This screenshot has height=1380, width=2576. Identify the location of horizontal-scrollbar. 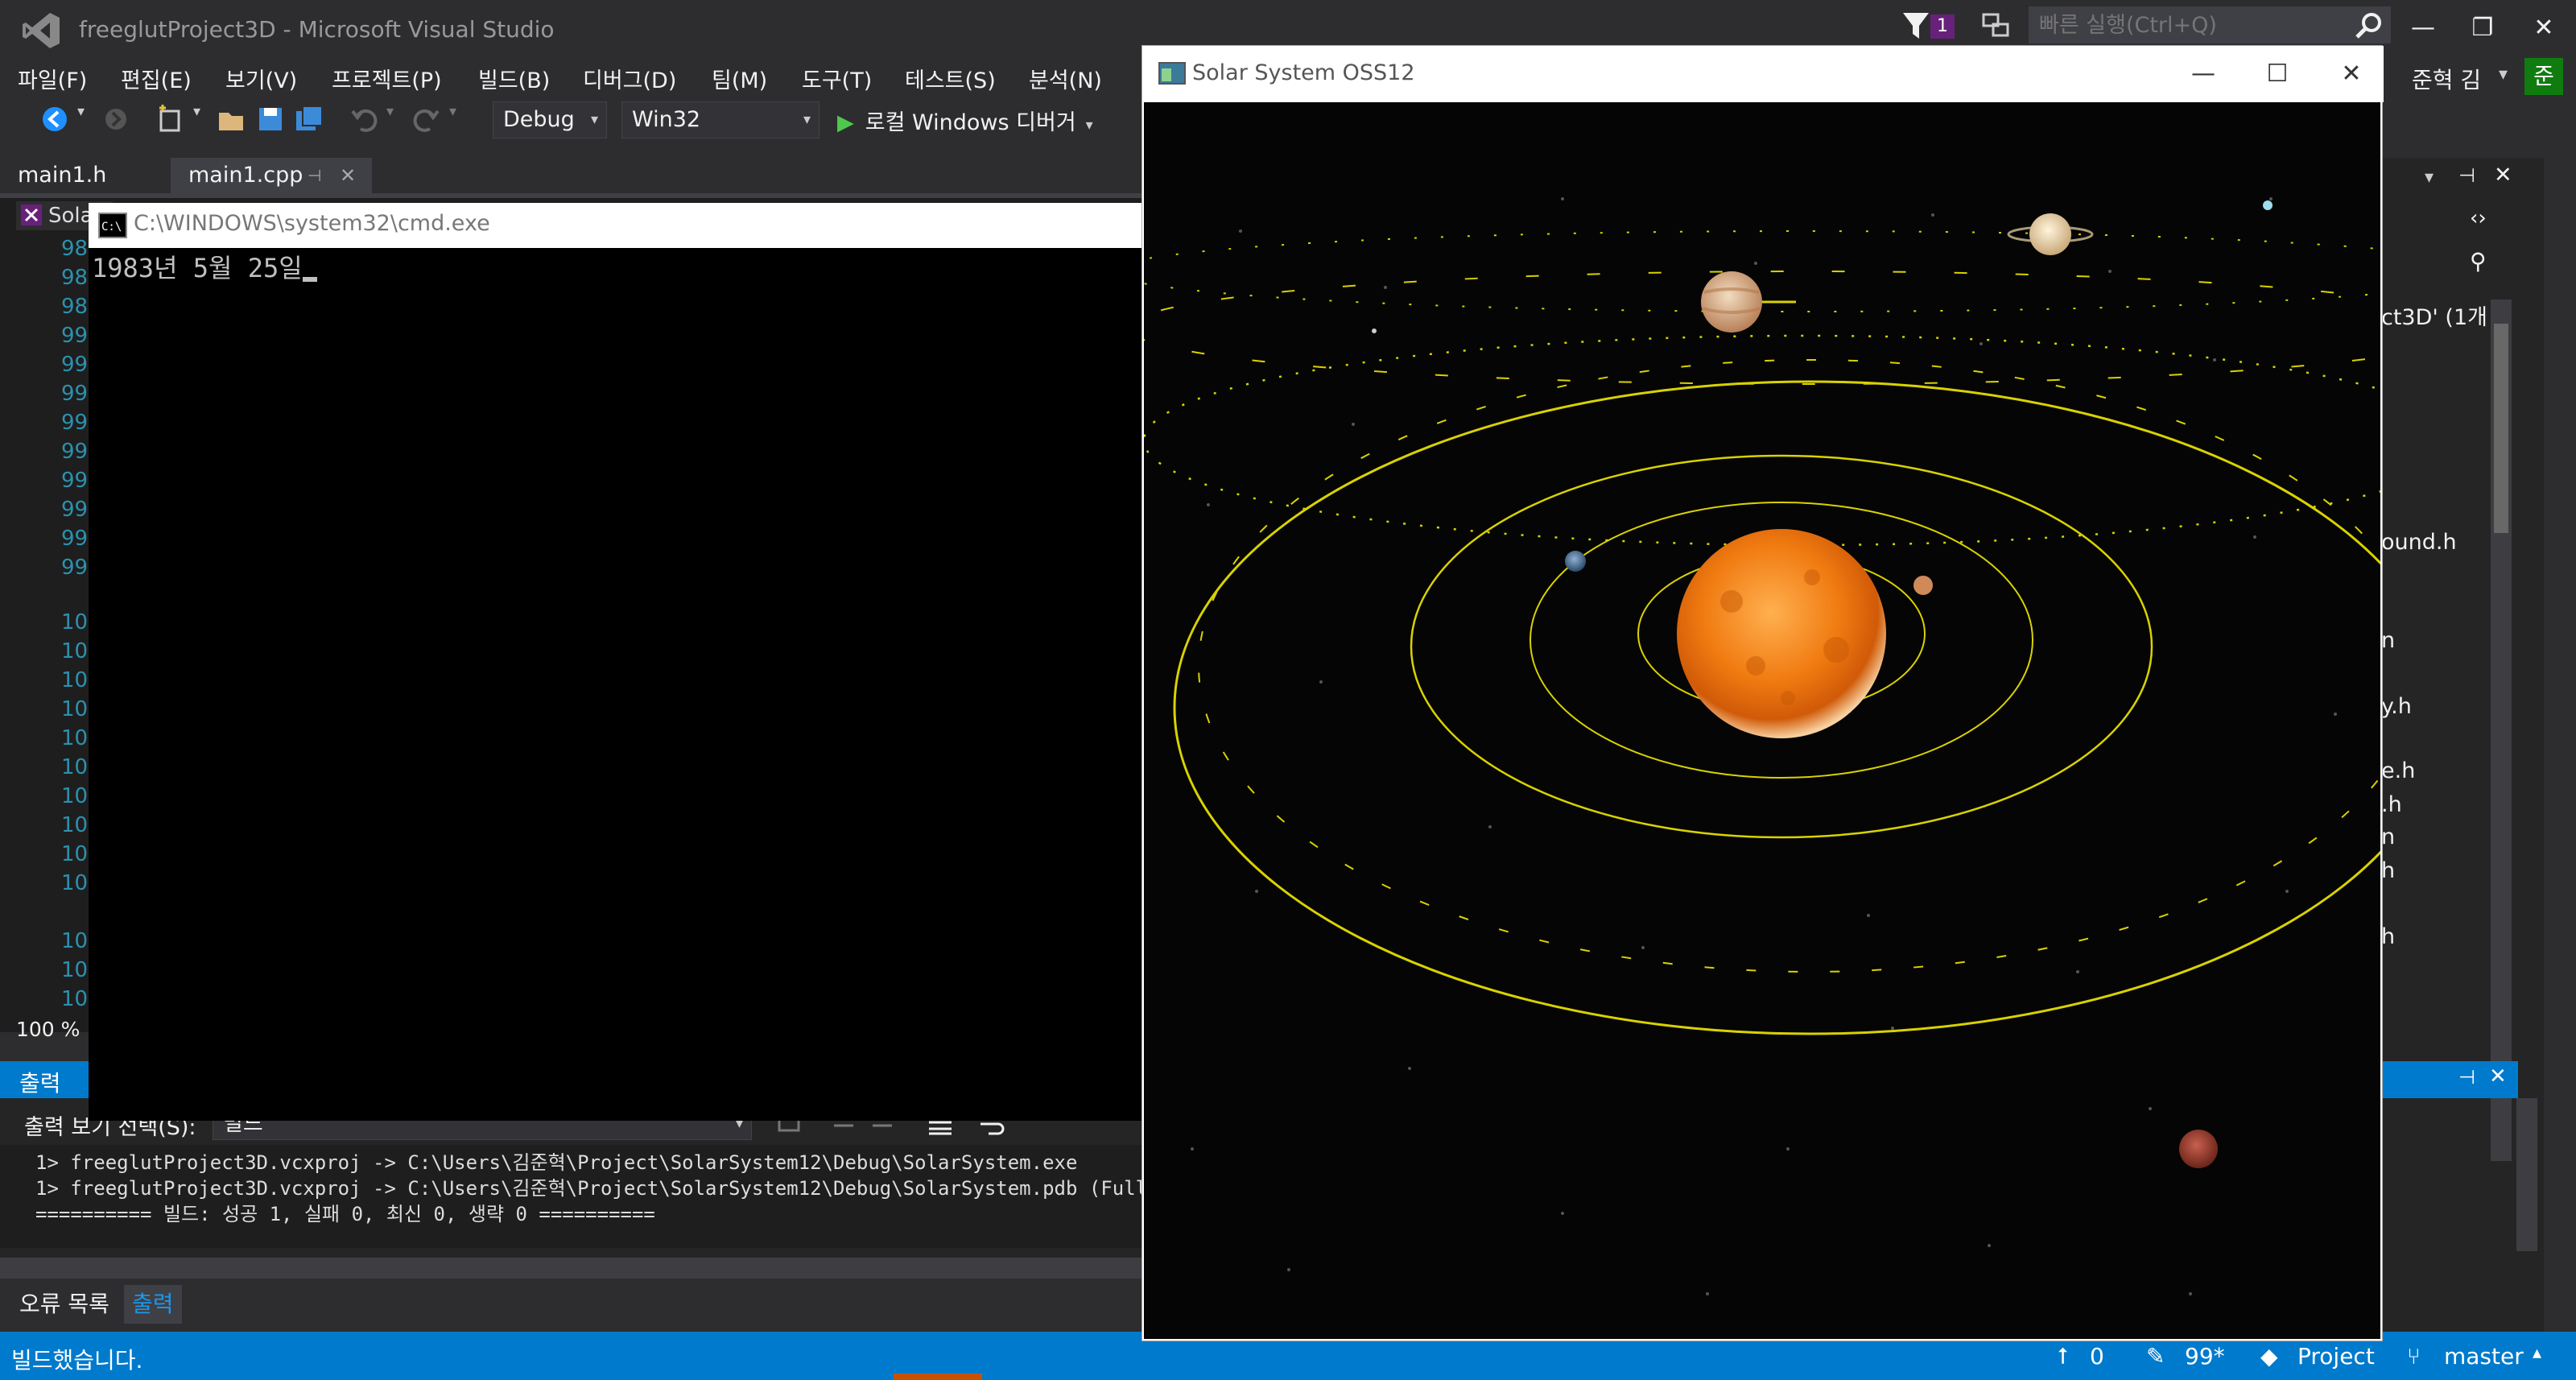
(571, 1268).